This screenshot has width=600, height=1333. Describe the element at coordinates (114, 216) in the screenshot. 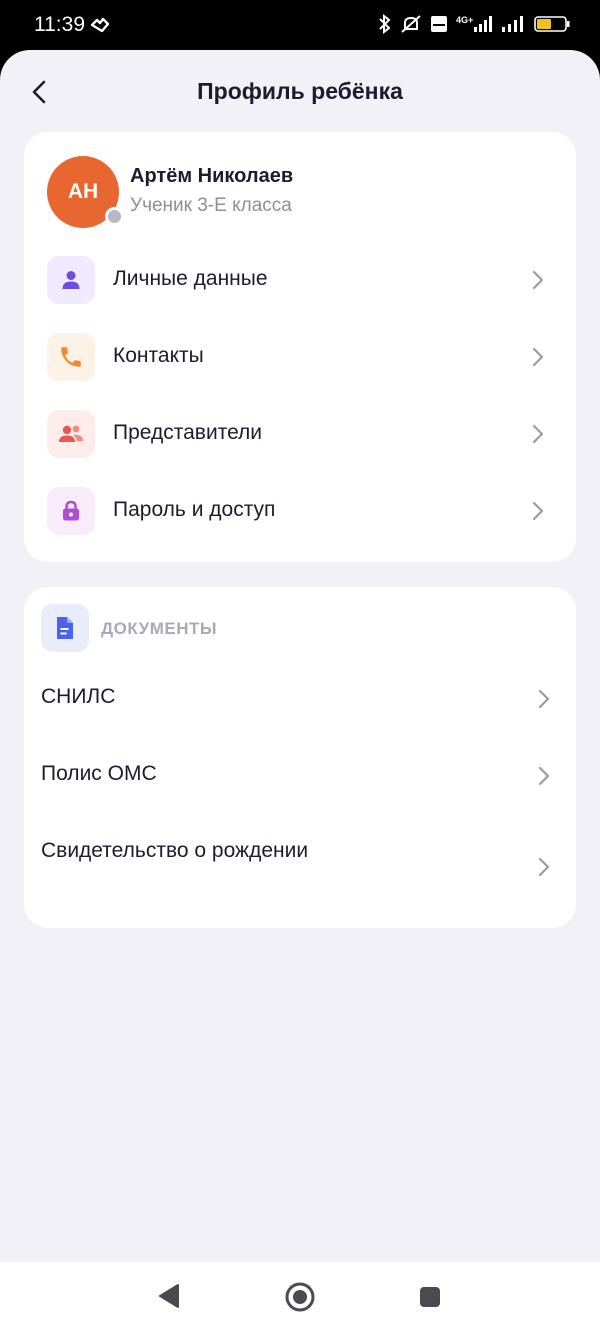

I see `status-dot` at that location.